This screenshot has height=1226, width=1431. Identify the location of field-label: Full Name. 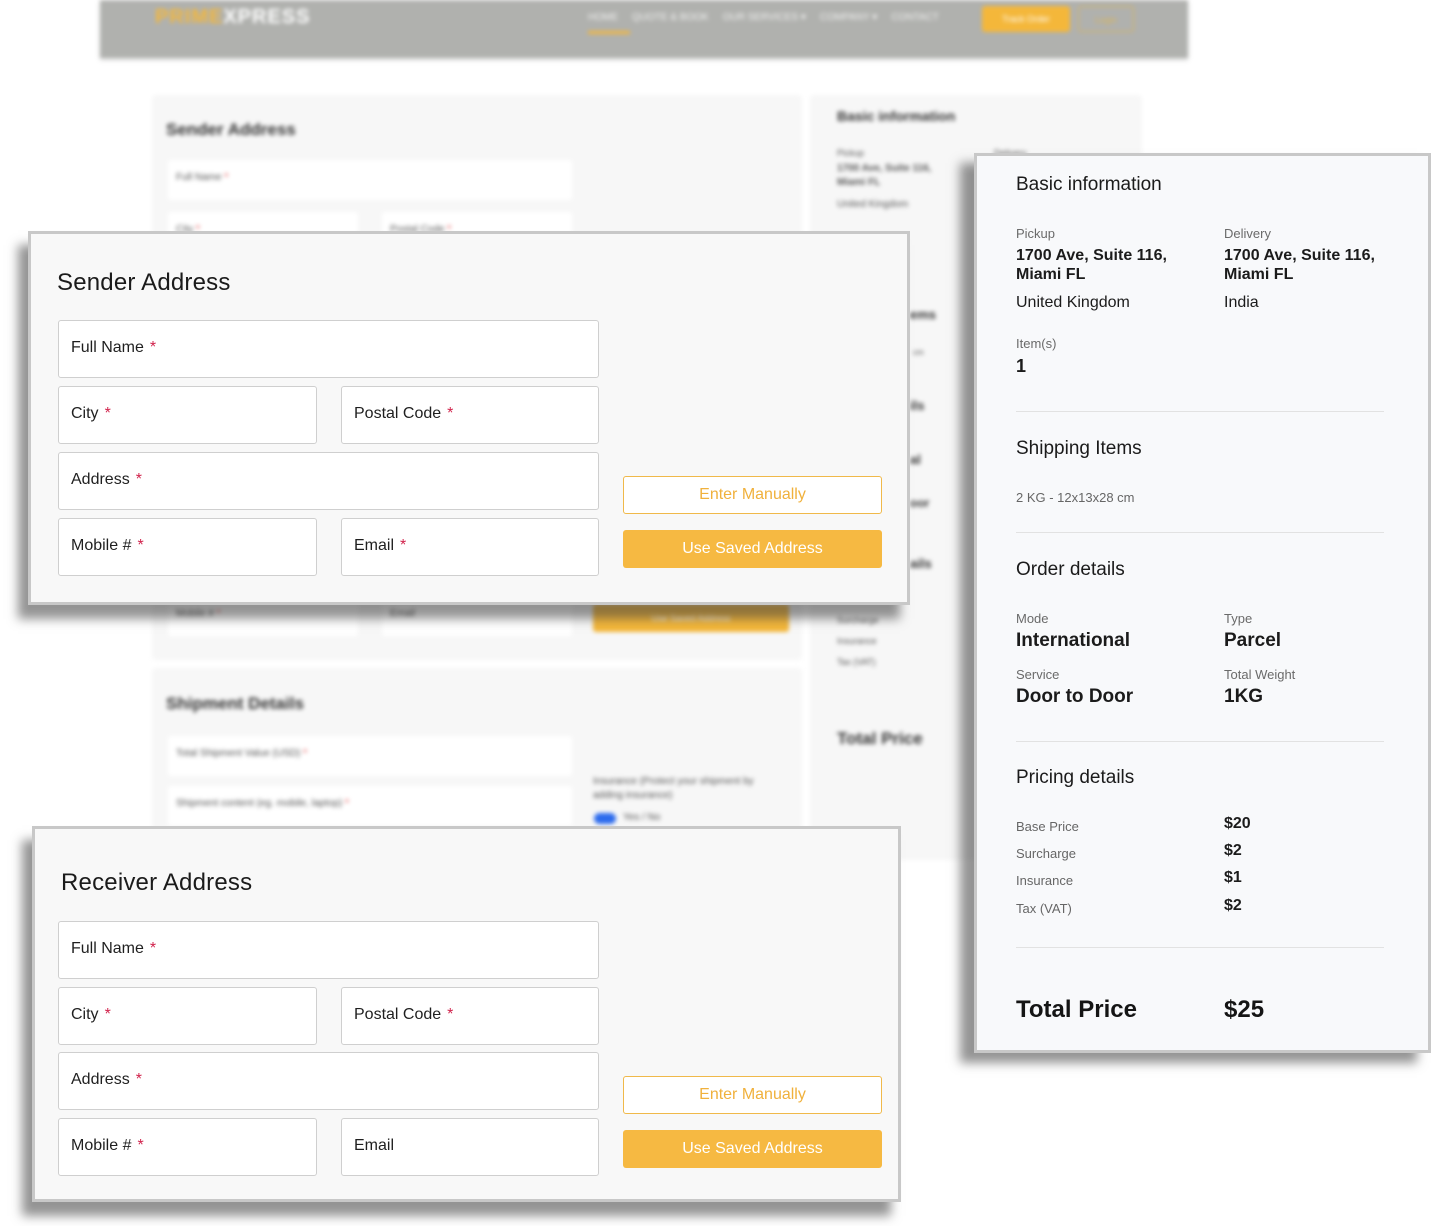
(107, 948).